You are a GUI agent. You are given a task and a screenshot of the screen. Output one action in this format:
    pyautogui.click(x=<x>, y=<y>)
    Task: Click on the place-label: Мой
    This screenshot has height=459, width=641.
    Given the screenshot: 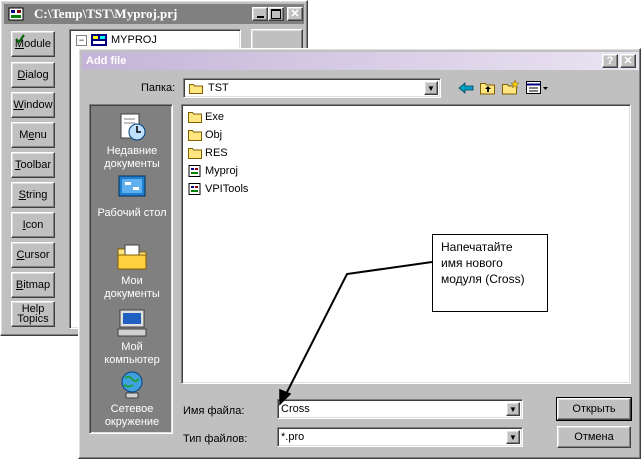 What is the action you would take?
    pyautogui.click(x=132, y=347)
    